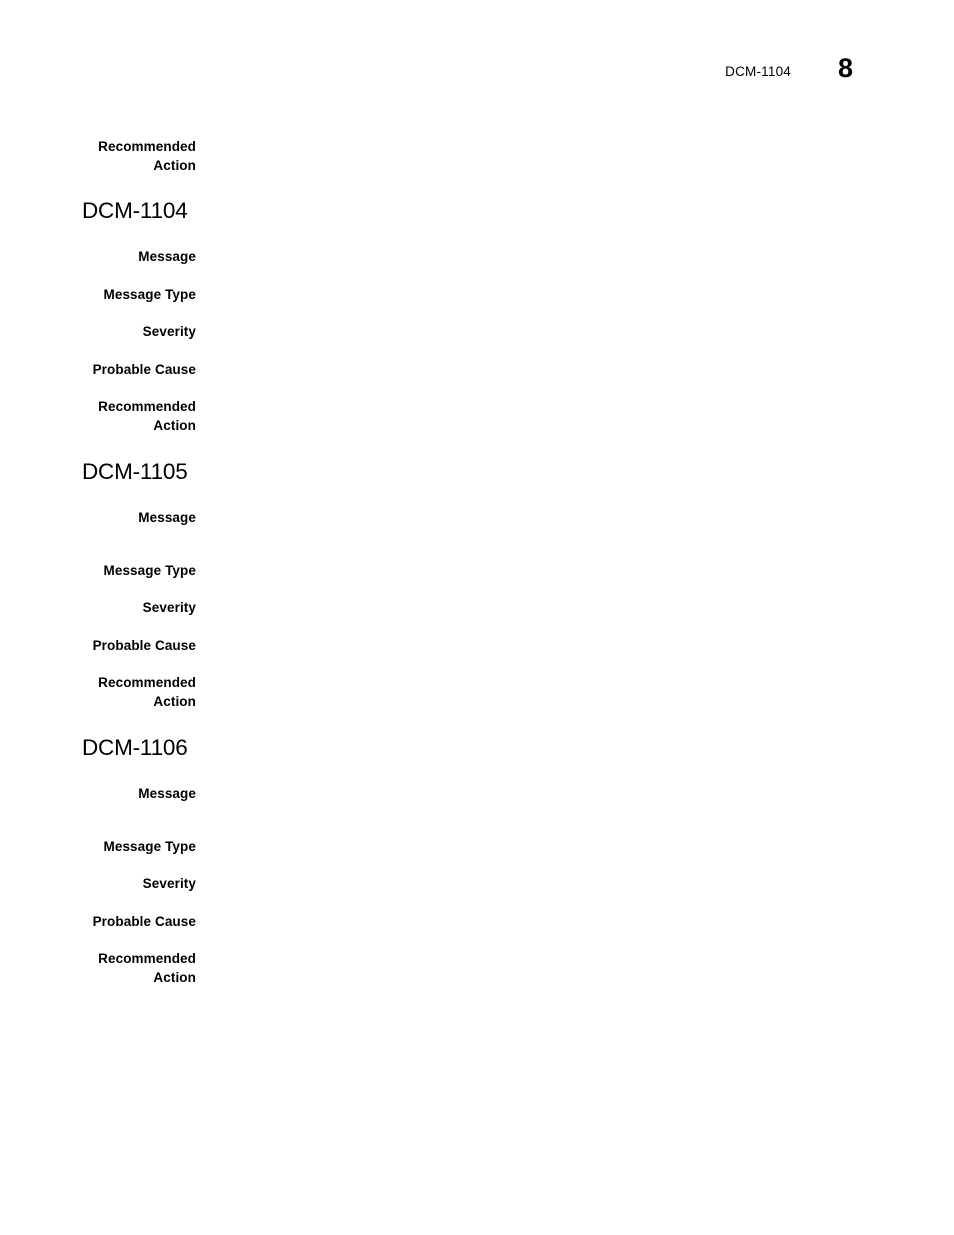 This screenshot has width=954, height=1235. What do you see at coordinates (477, 55) in the screenshot?
I see `page-header: DCM-1104 8` at bounding box center [477, 55].